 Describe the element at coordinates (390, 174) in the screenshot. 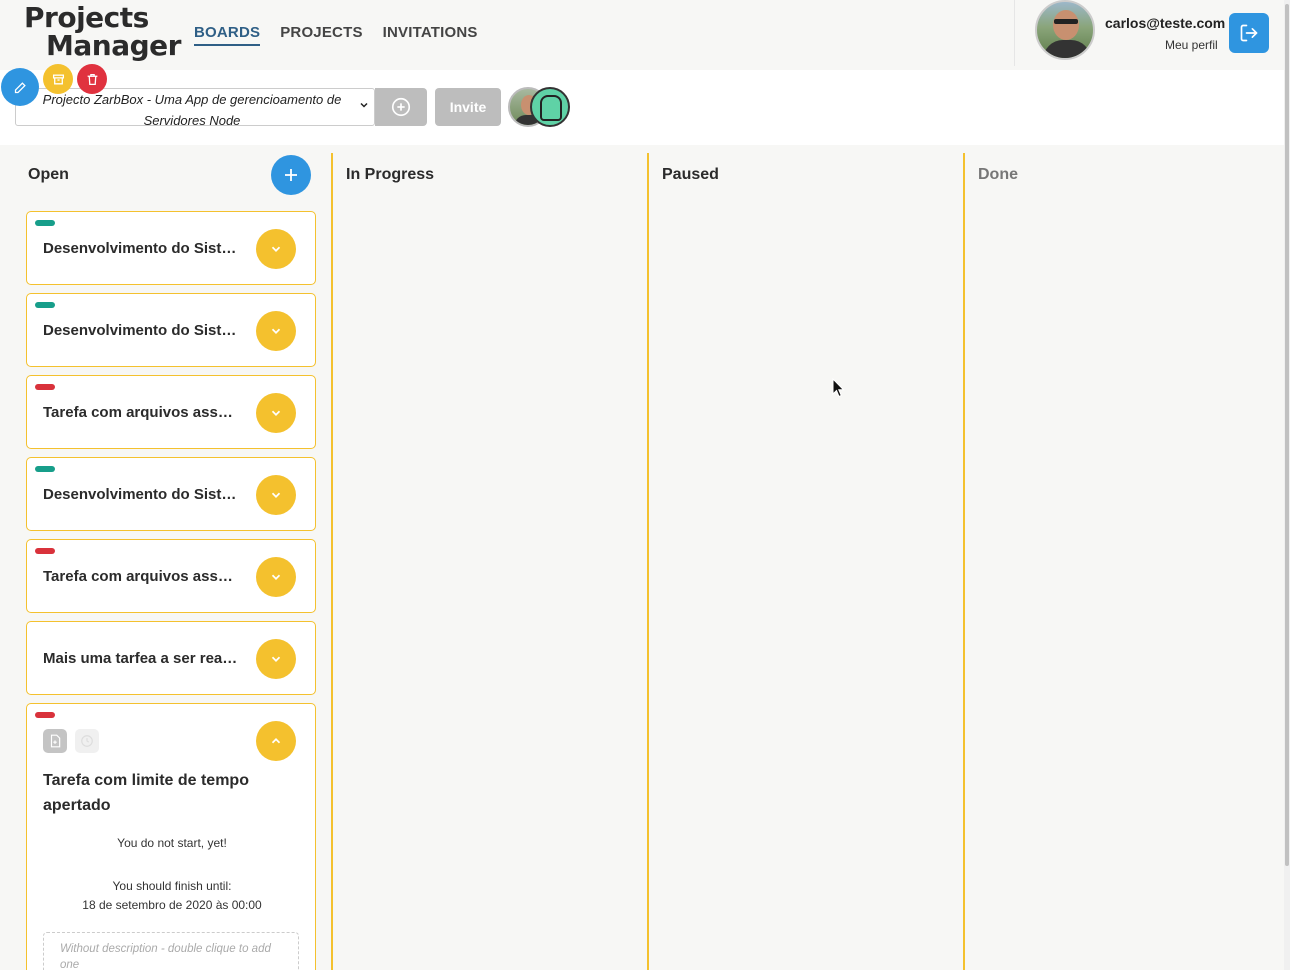

I see `column-title-in-progress: In Progress` at that location.